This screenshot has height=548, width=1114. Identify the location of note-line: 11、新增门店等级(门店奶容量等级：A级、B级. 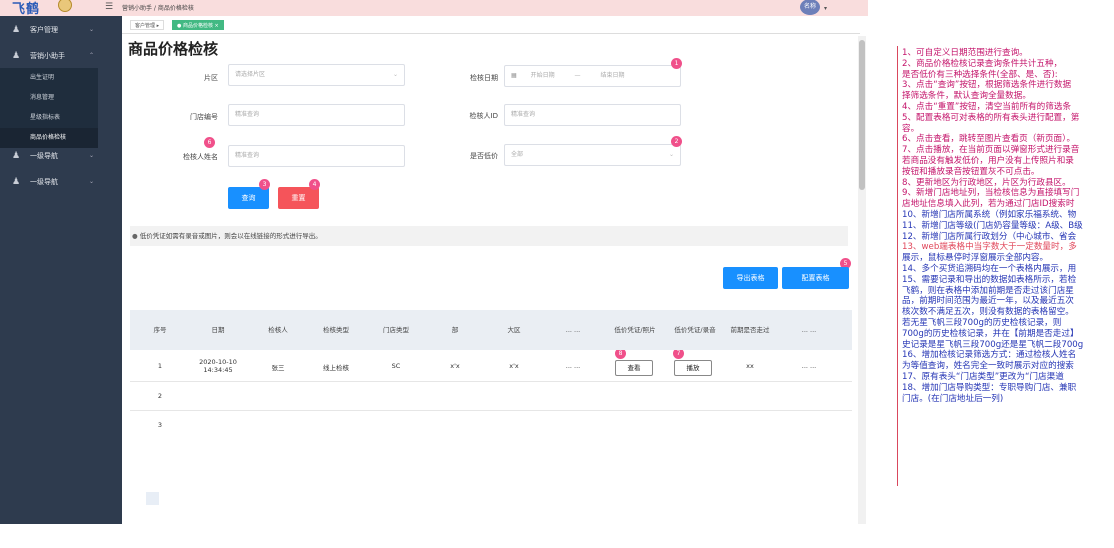
(992, 225).